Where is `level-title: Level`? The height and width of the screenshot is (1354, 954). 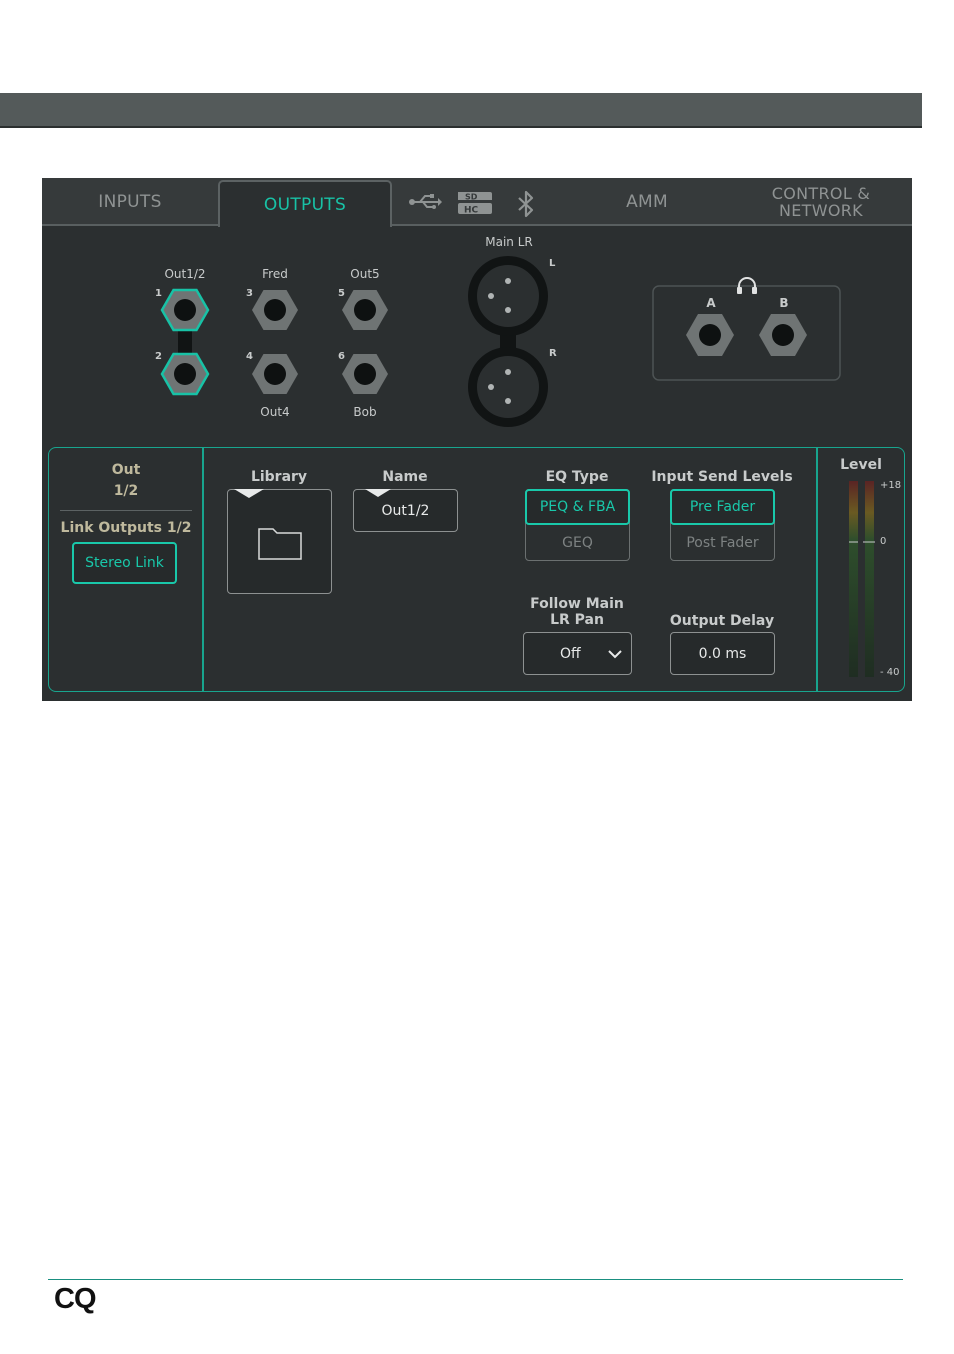 level-title: Level is located at coordinates (861, 465).